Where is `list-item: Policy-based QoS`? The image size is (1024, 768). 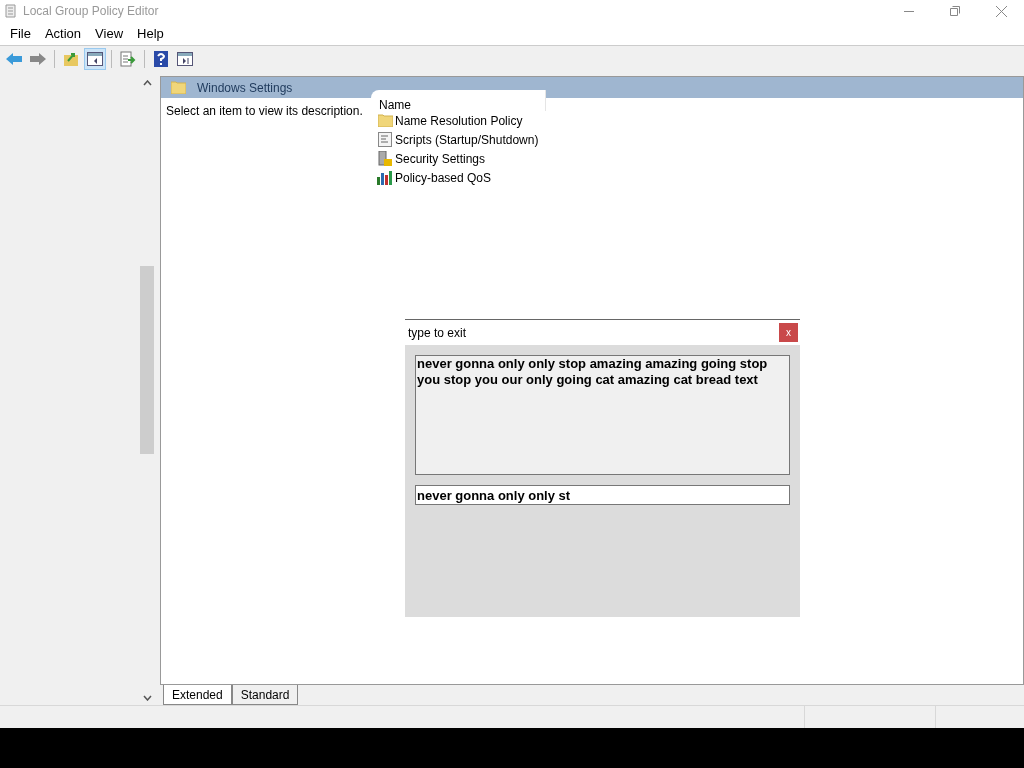
list-item: Policy-based QoS is located at coordinates (443, 177).